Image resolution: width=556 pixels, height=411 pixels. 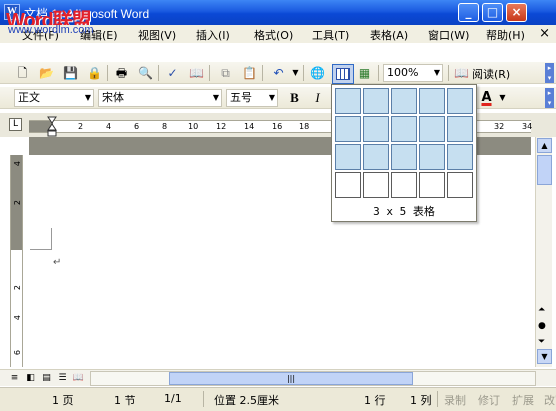 What do you see at coordinates (330, 35) in the screenshot?
I see `menu-tools: 工具(T)` at bounding box center [330, 35].